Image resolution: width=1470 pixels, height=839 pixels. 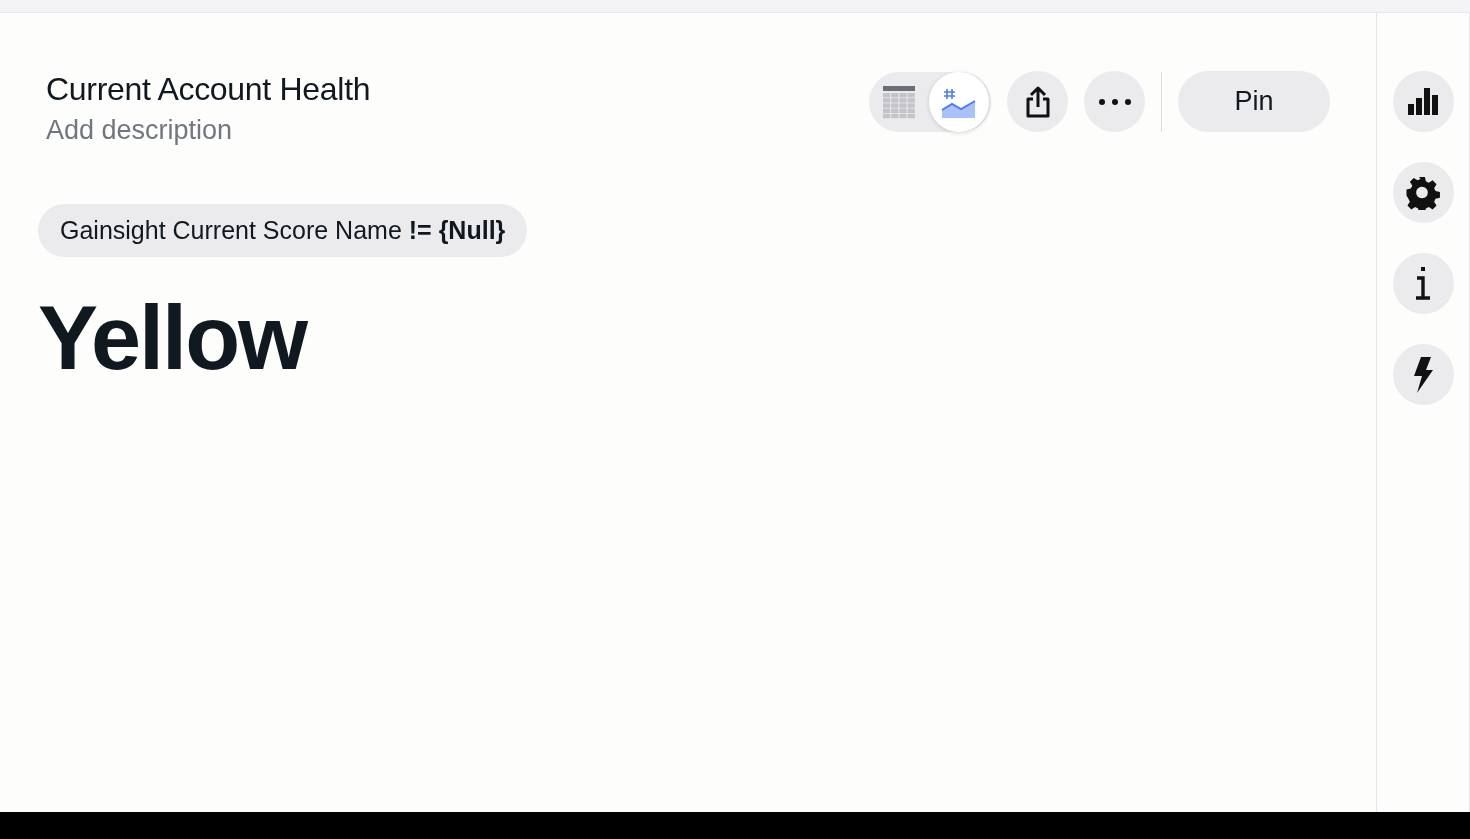 I want to click on share-icon, so click(x=1037, y=101).